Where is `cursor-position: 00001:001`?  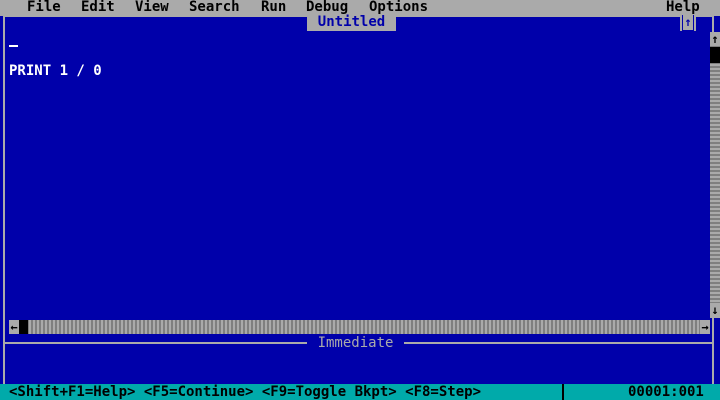 cursor-position: 00001:001 is located at coordinates (666, 392).